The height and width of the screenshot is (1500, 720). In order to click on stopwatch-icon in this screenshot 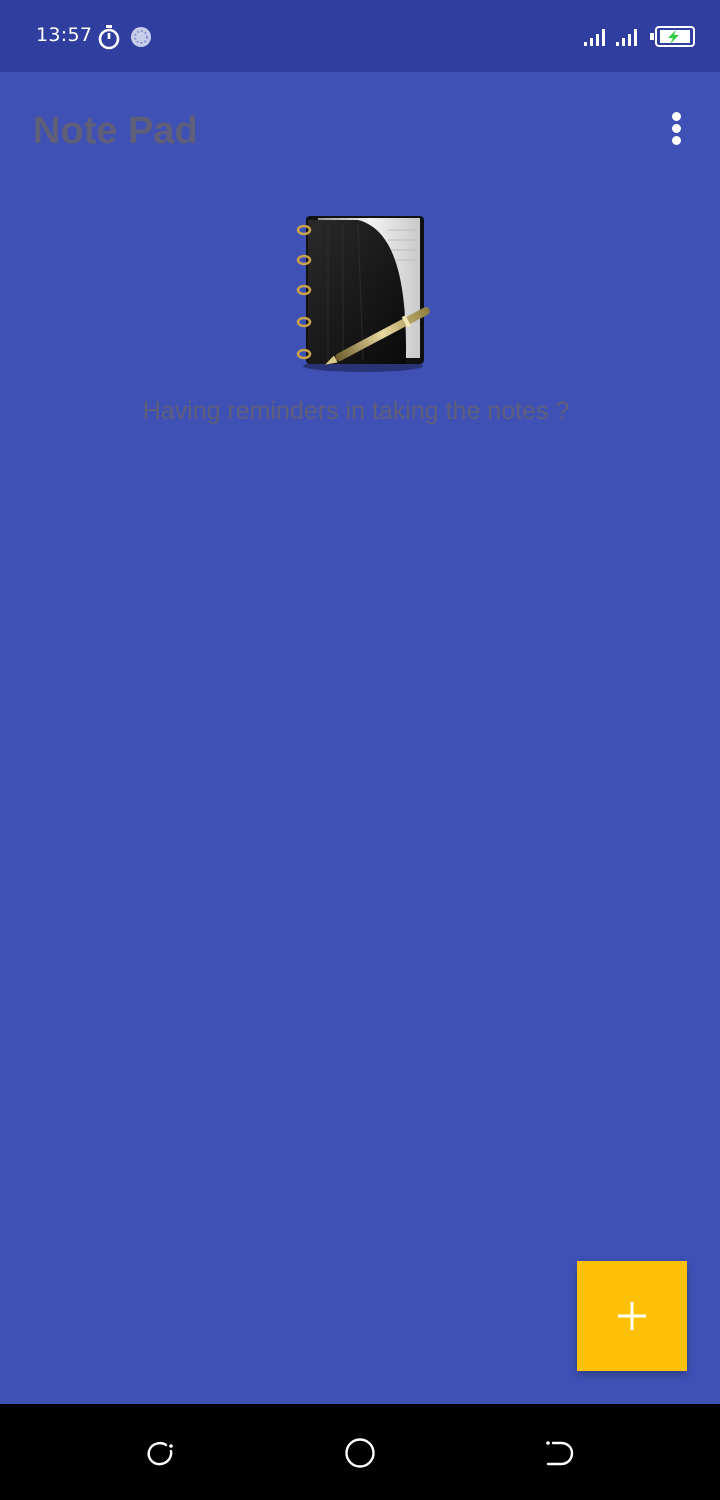, I will do `click(109, 37)`.